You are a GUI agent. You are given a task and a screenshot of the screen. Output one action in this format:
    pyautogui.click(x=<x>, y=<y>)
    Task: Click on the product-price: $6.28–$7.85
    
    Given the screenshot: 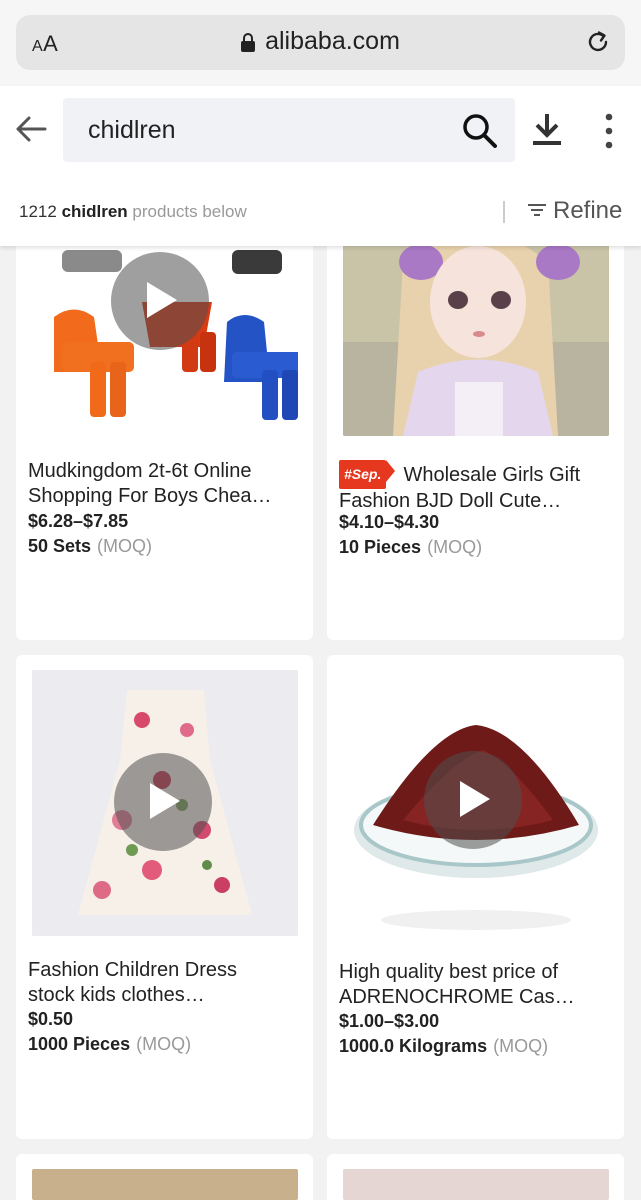 What is the action you would take?
    pyautogui.click(x=78, y=521)
    